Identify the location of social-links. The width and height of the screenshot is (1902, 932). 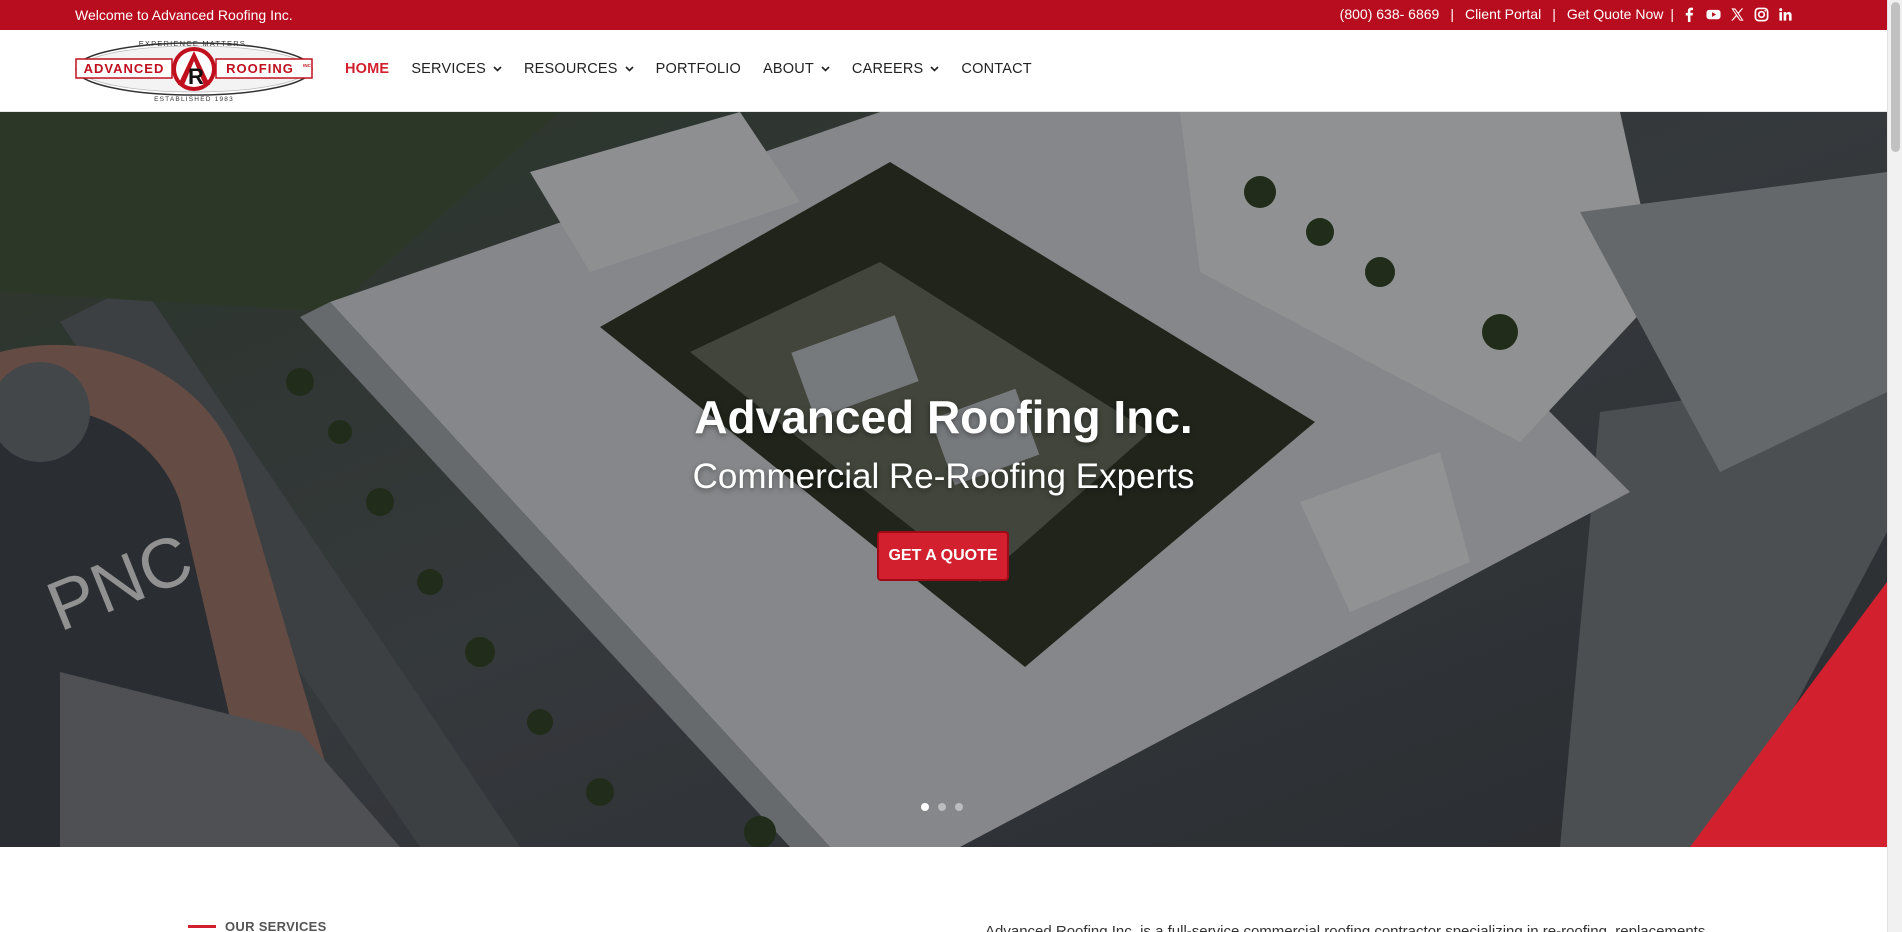
(1737, 14).